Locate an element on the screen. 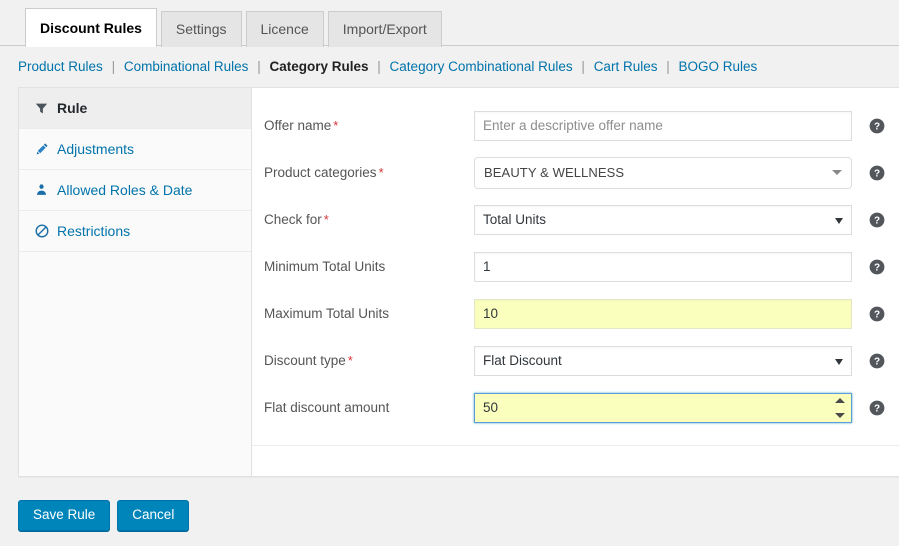  form-divider is located at coordinates (575, 445).